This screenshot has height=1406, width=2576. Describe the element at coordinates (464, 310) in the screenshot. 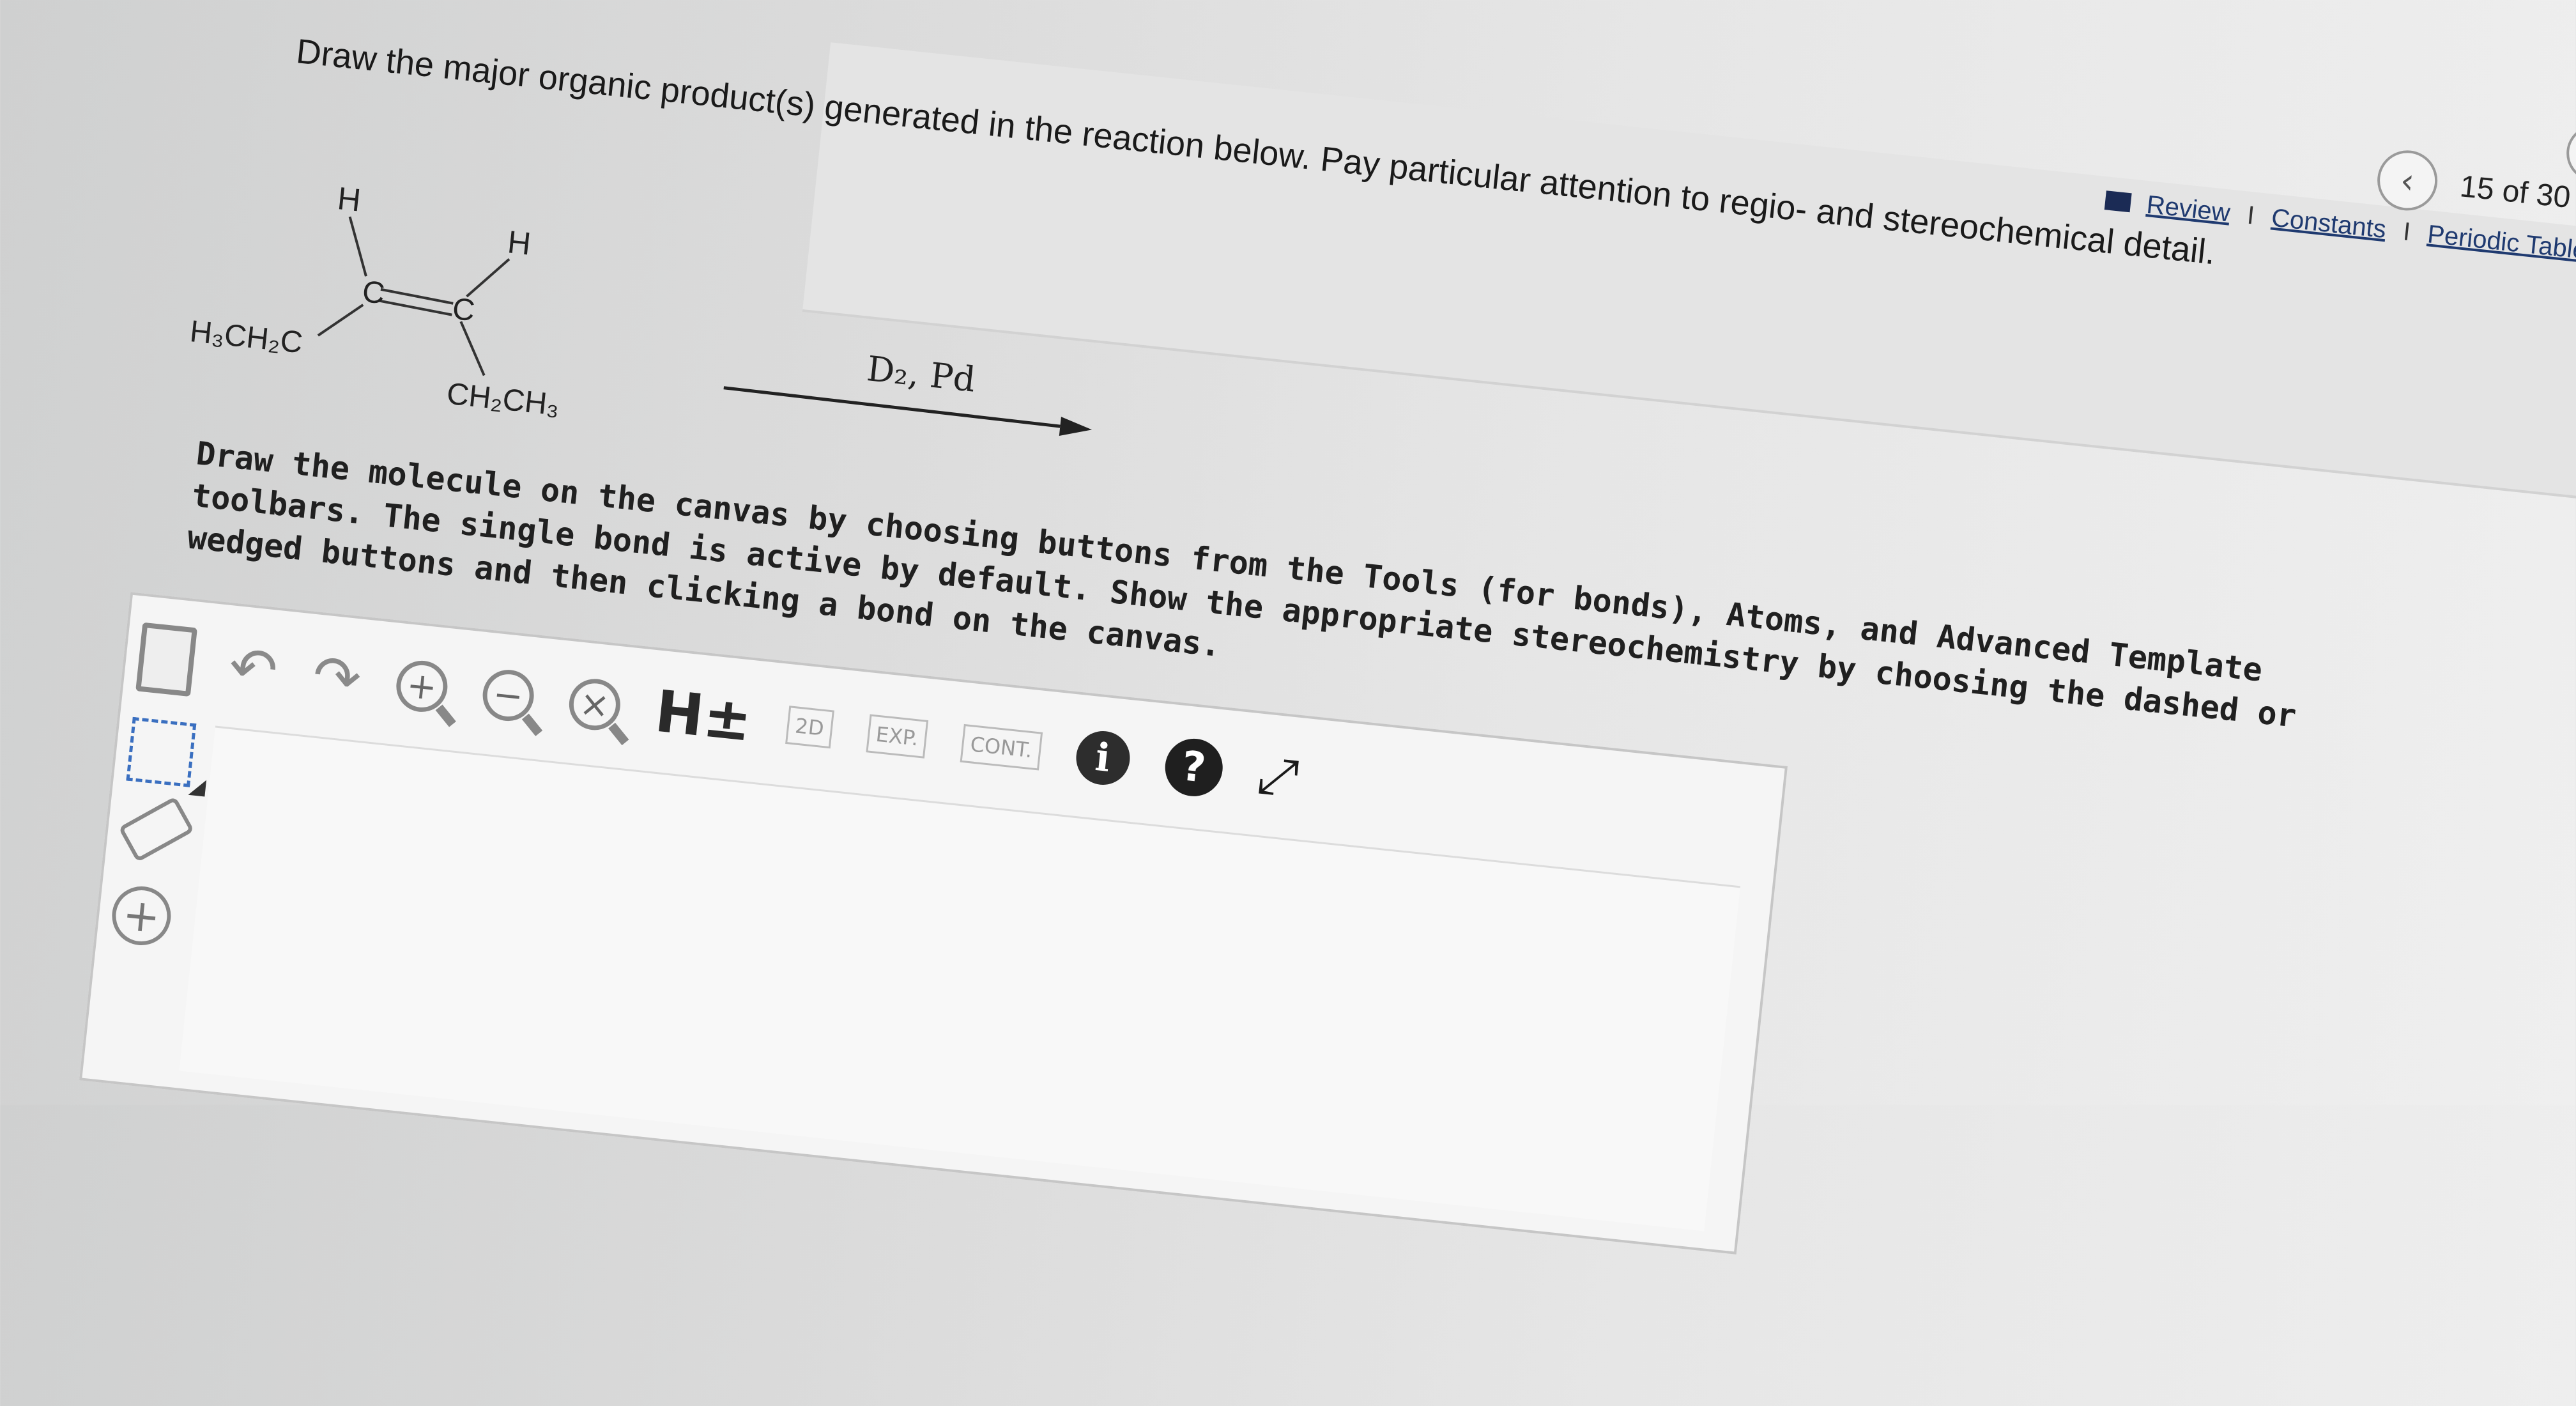

I see `atom-c-right: C` at that location.